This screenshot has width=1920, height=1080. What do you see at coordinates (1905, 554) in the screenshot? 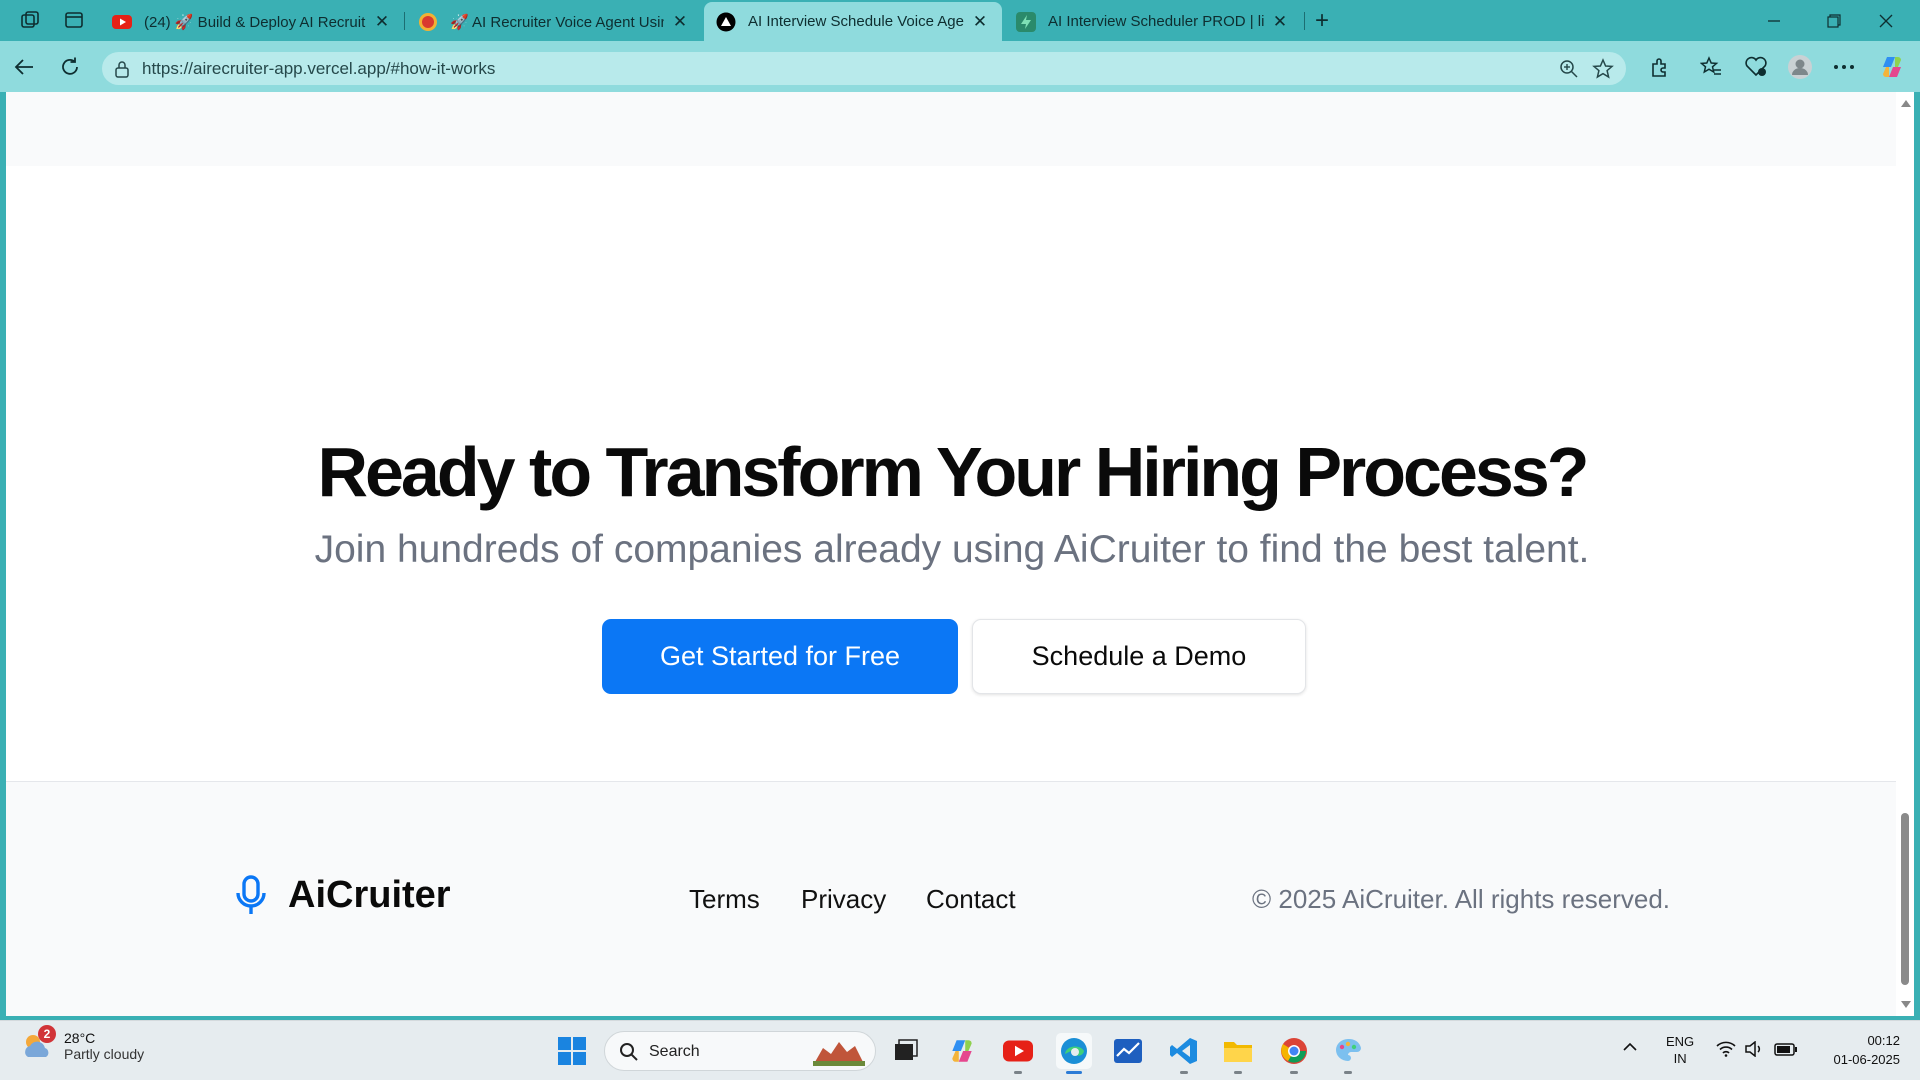
I see `page-scrollbar` at bounding box center [1905, 554].